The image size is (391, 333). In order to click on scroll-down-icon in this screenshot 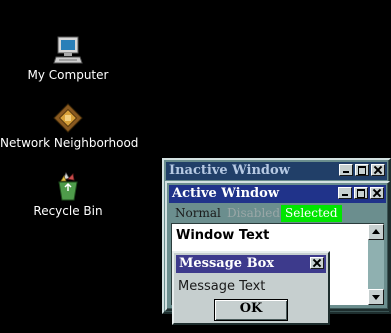, I will do `click(376, 297)`.